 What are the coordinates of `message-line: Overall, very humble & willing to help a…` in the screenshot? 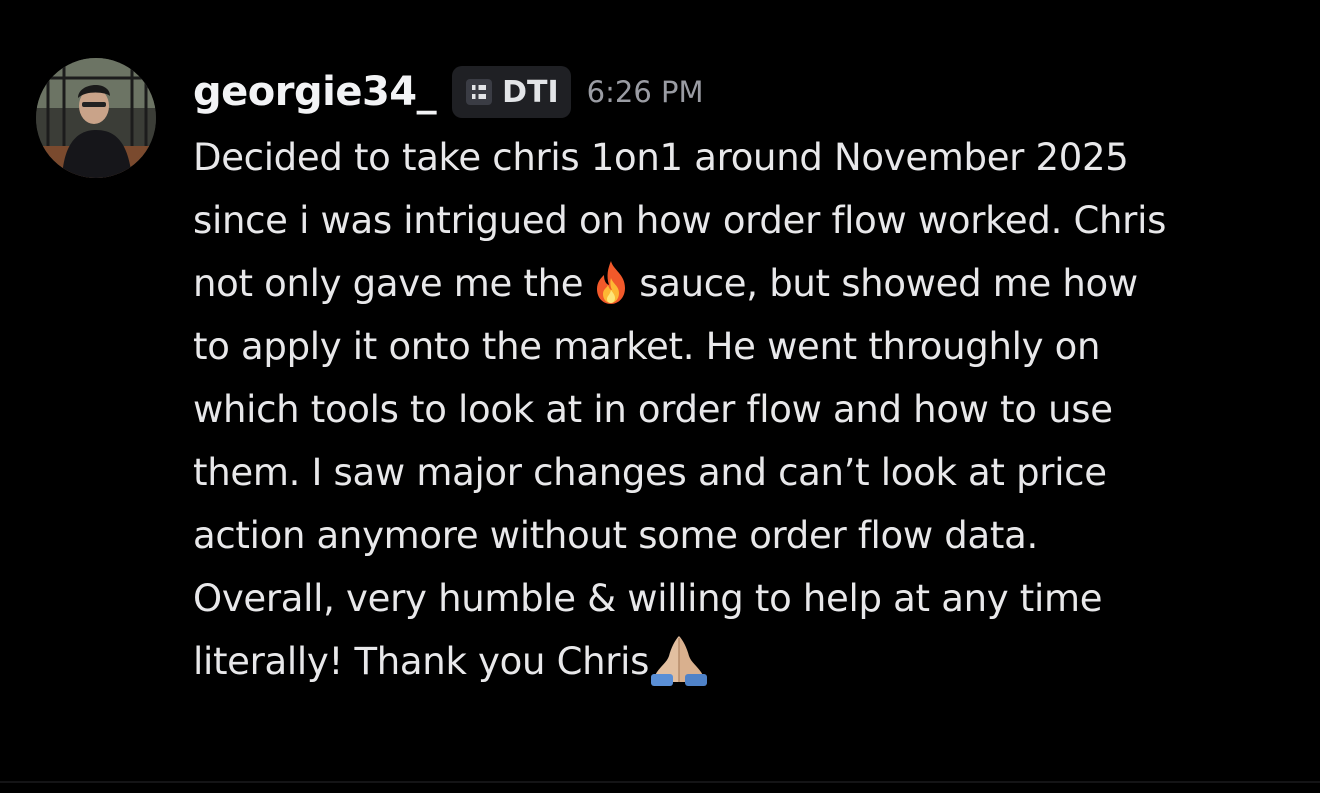 It's located at (648, 598).